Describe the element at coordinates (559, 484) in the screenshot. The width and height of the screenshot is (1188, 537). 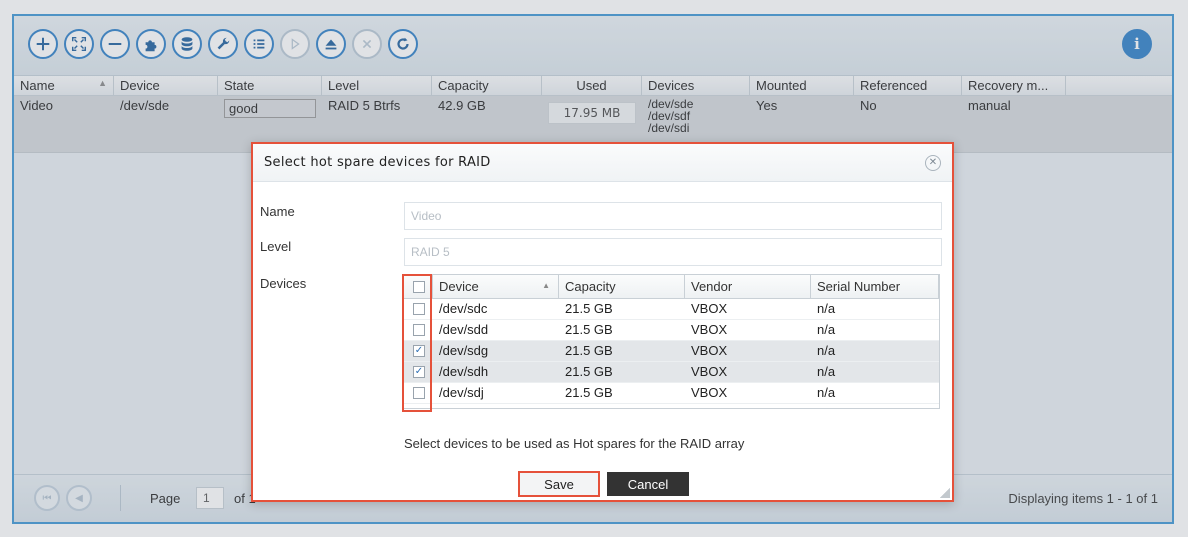
I see `save-button: Save` at that location.